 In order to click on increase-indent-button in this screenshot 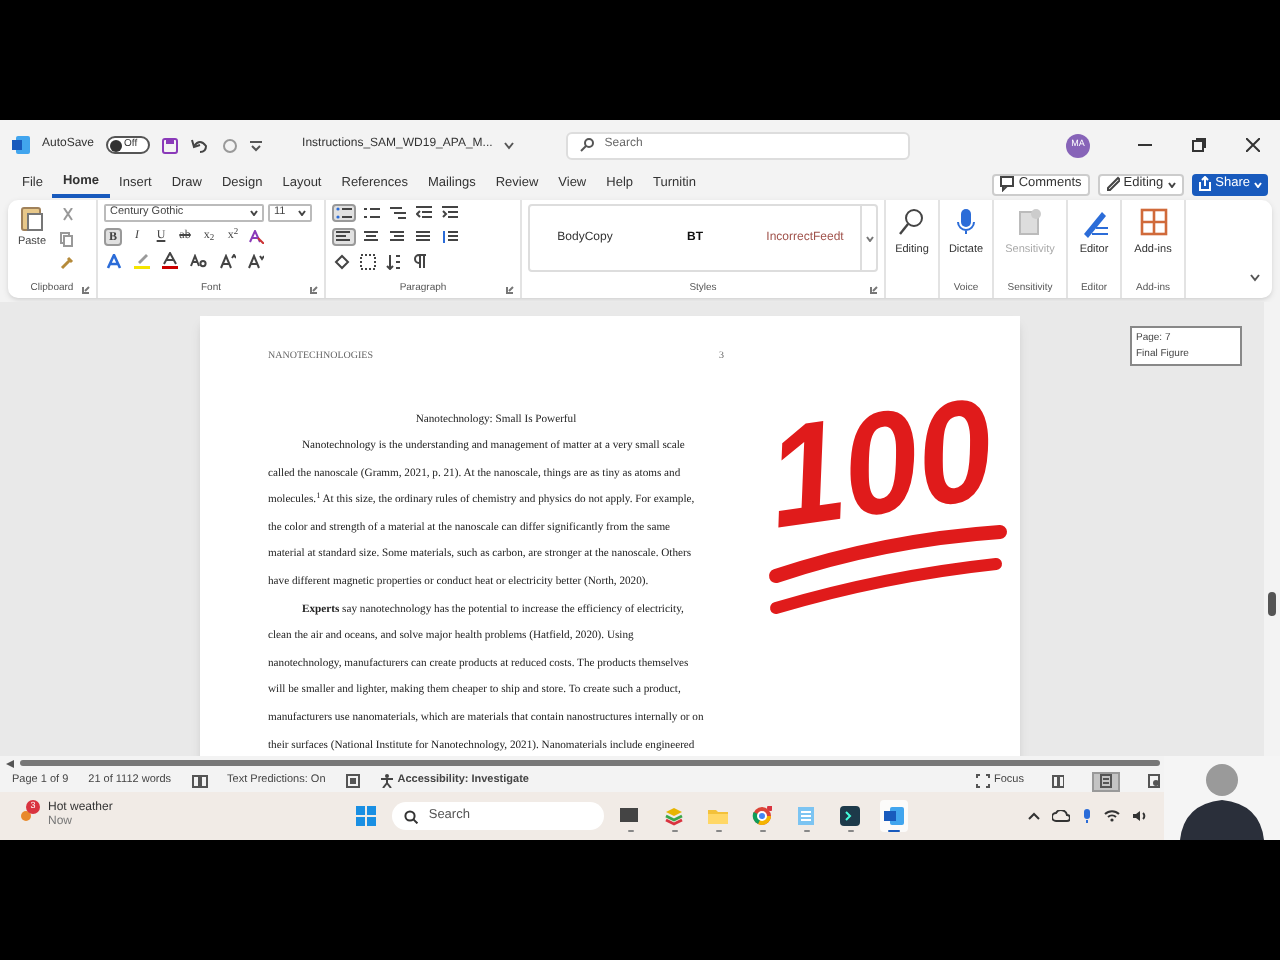, I will do `click(450, 213)`.